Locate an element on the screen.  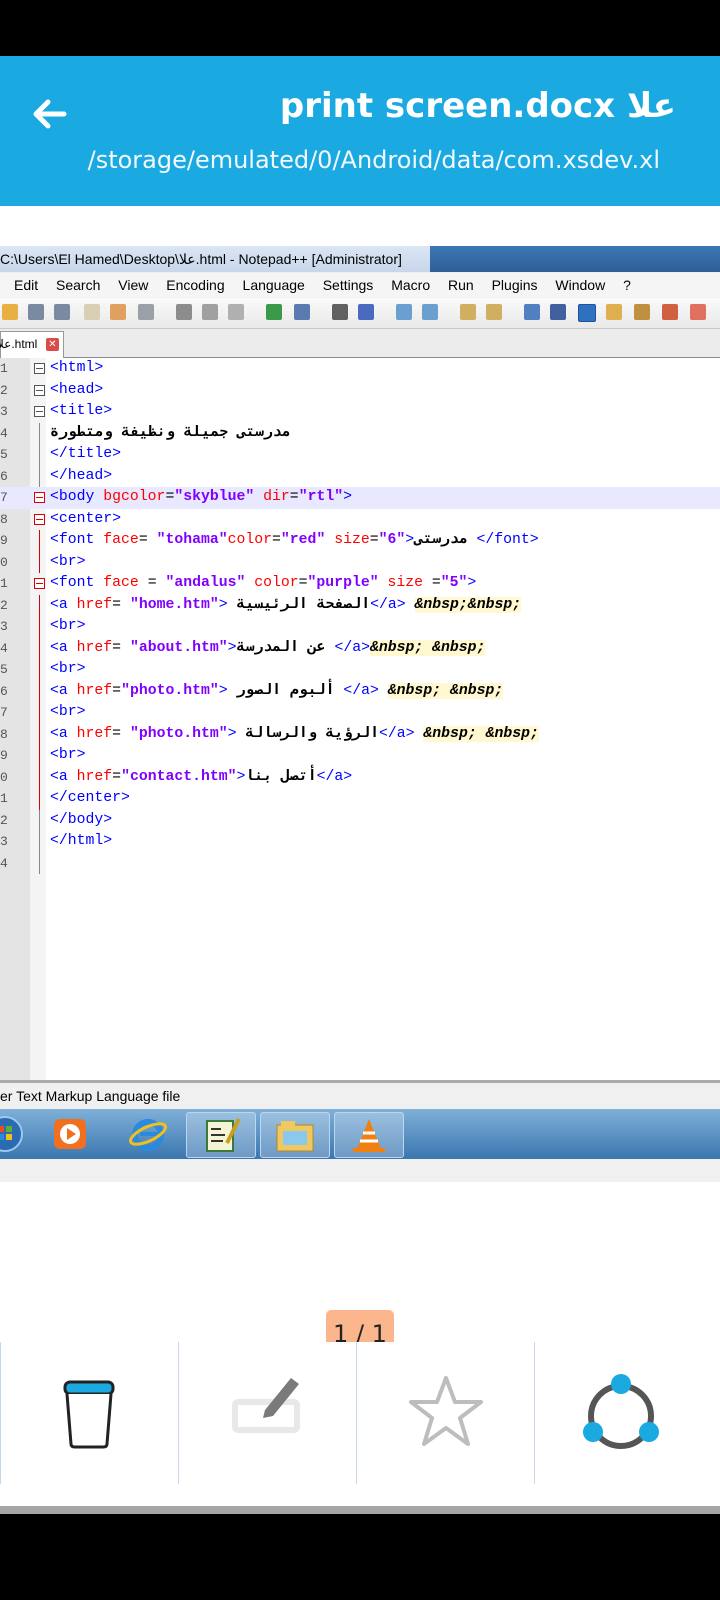
code-line: 5 <br> is located at coordinates (360, 670).